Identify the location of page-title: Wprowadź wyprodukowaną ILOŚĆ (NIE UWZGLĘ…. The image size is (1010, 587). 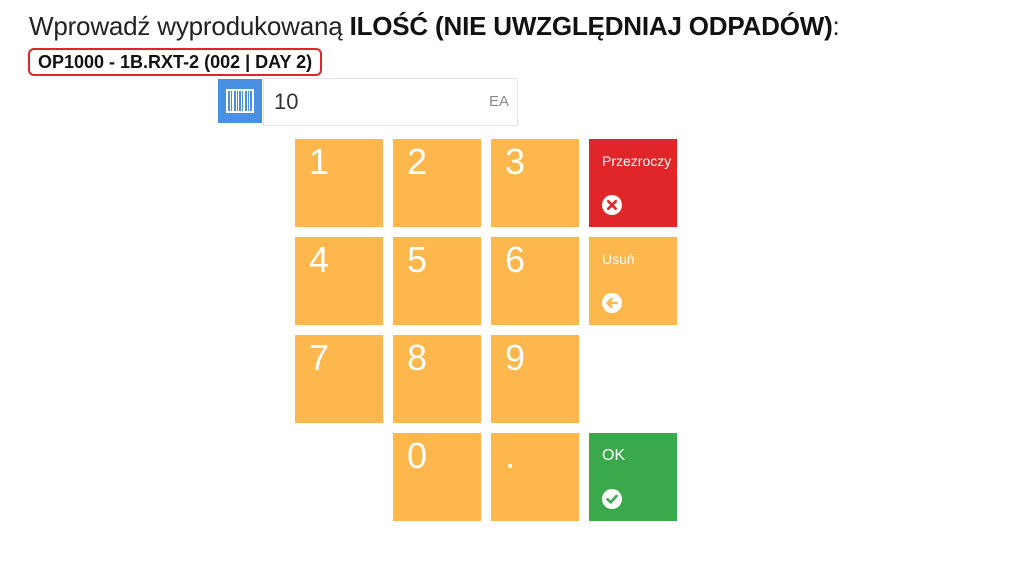
(434, 26).